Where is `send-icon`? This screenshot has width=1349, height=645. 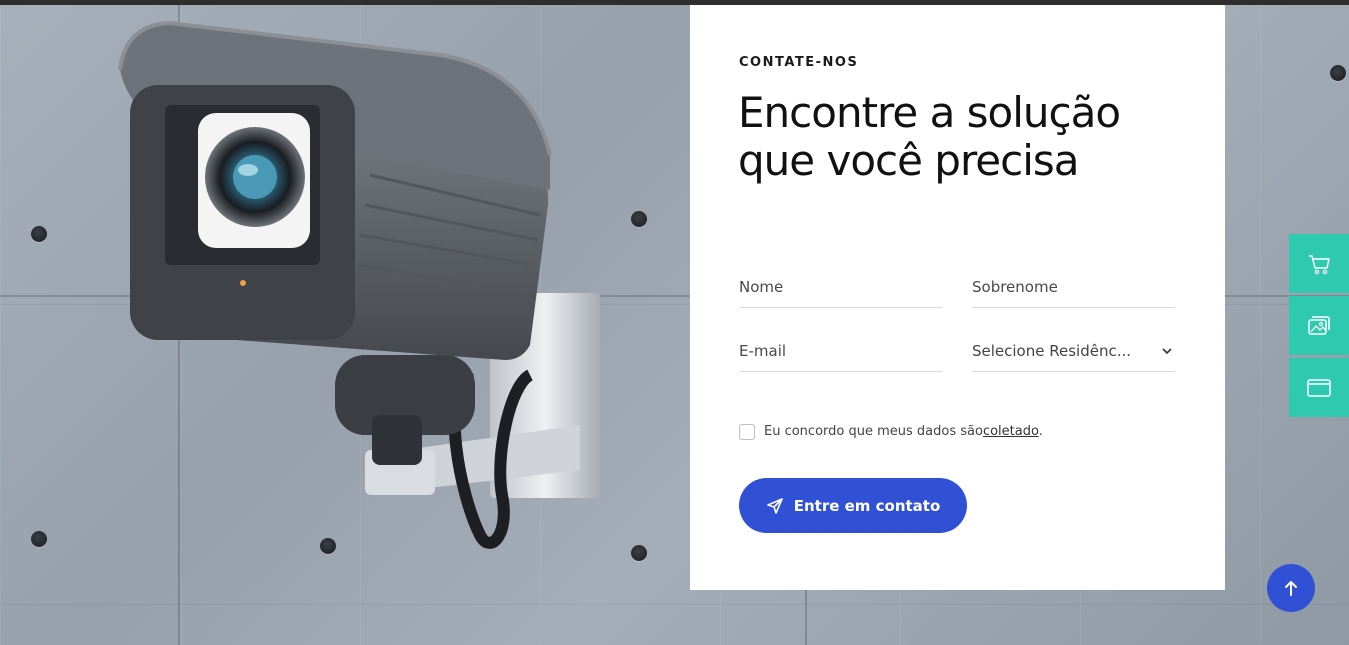 send-icon is located at coordinates (774, 505).